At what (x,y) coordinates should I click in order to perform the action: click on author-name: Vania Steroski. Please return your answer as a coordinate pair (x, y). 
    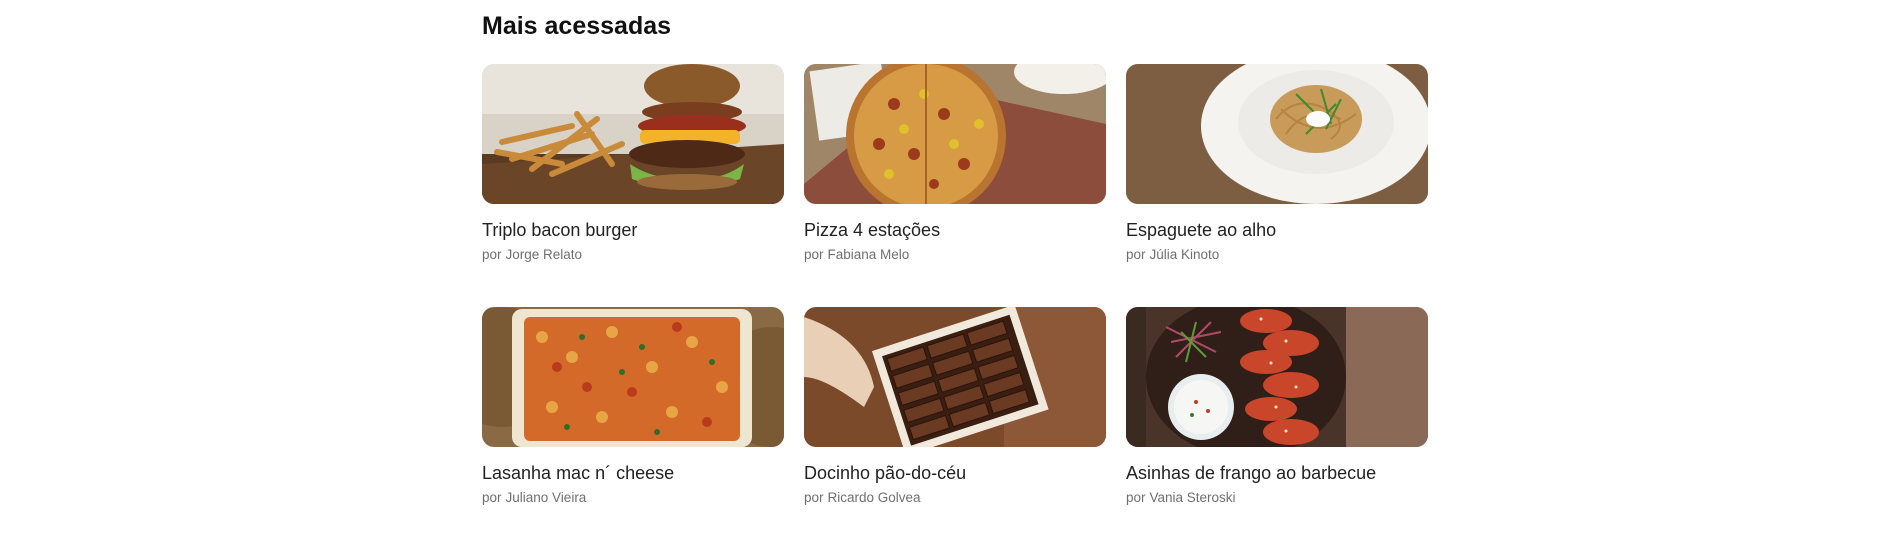
    Looking at the image, I should click on (1192, 497).